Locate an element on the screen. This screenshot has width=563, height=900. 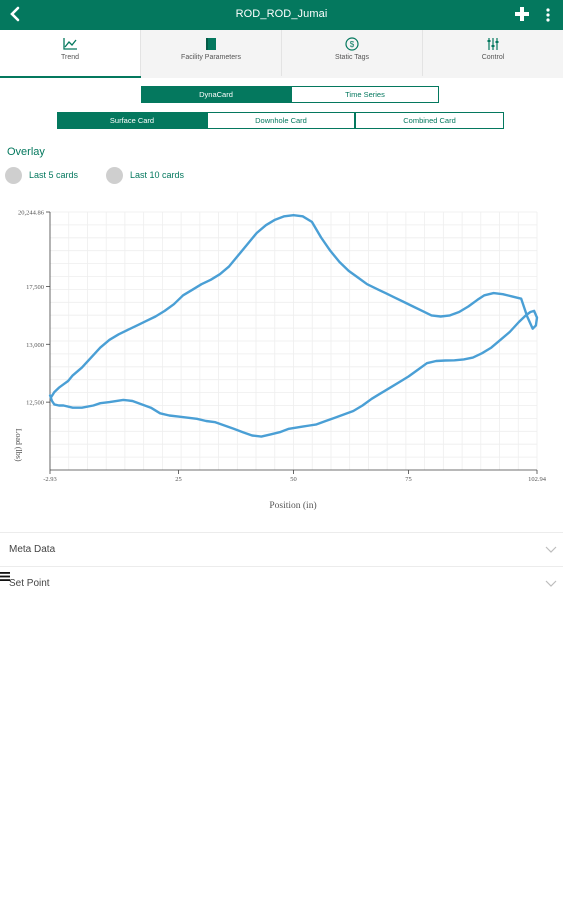
y-tick-label: 13,000 is located at coordinates (35, 345).